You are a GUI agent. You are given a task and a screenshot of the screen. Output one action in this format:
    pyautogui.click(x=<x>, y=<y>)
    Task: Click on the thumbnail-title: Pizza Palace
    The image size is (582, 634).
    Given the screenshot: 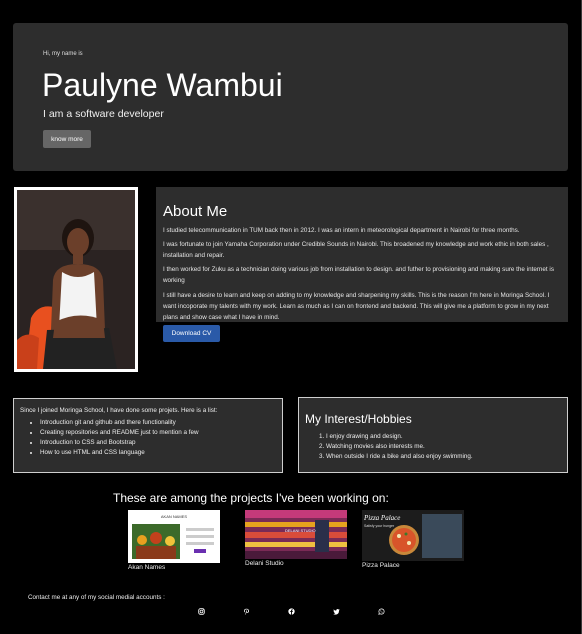 What is the action you would take?
    pyautogui.click(x=381, y=518)
    